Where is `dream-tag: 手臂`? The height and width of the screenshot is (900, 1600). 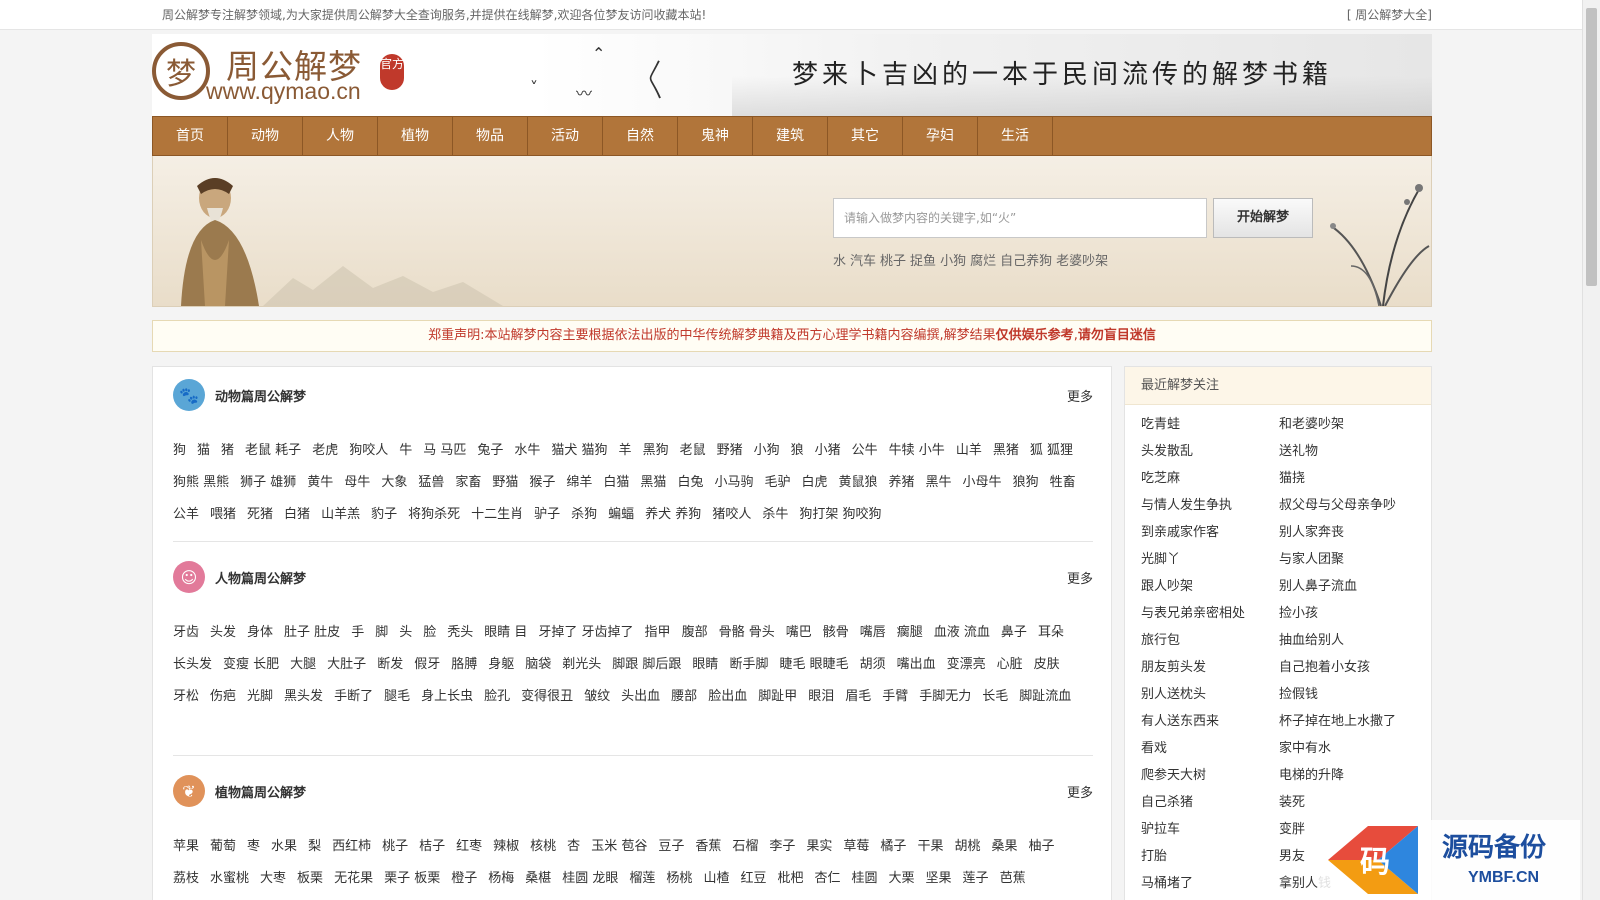 dream-tag: 手臂 is located at coordinates (895, 696).